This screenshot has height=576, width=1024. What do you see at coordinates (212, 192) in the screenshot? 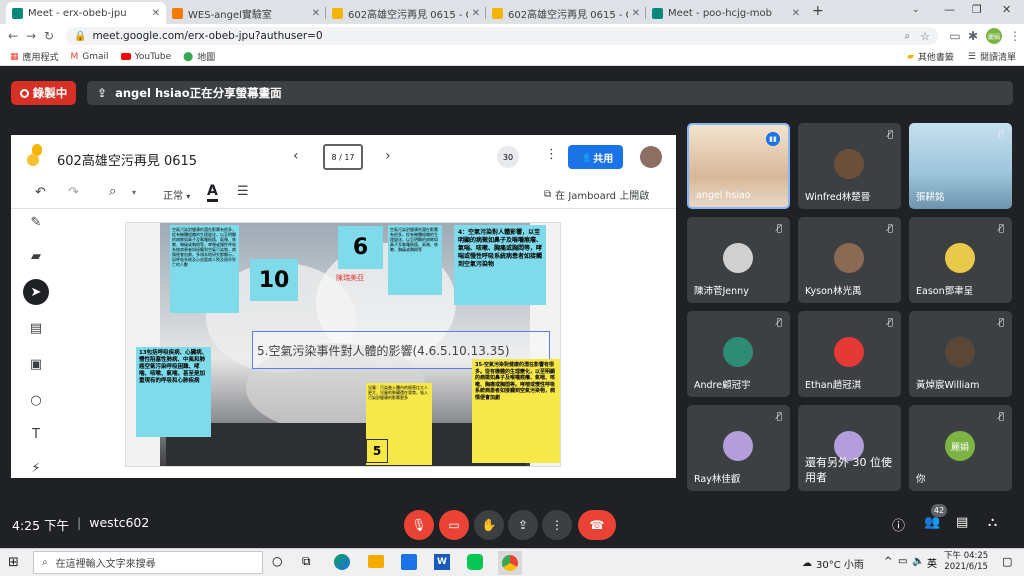
I see `text-color-icon: A` at bounding box center [212, 192].